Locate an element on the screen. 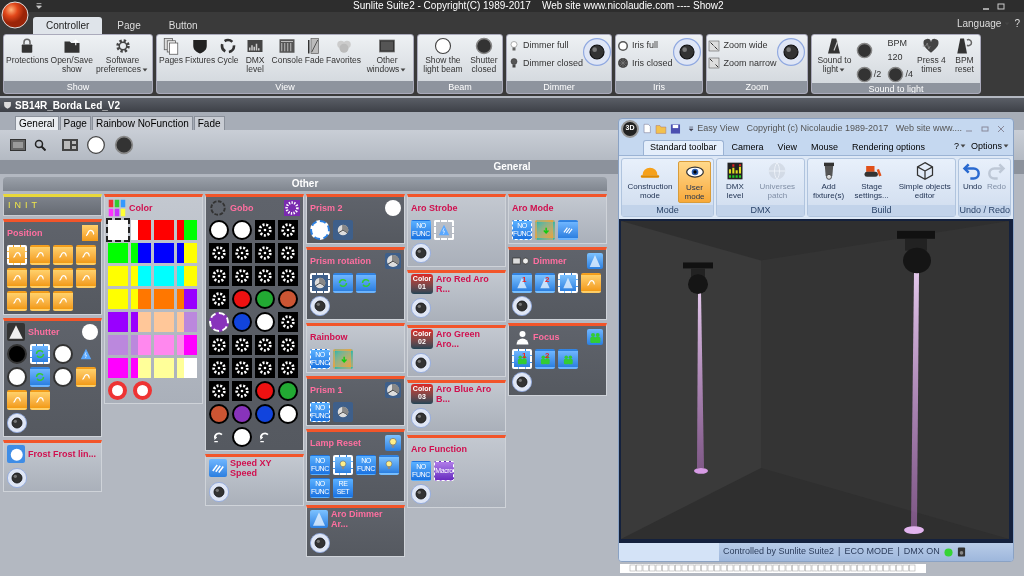 The height and width of the screenshot is (576, 1024). page-tab: Rainbow NoFunction is located at coordinates (142, 123).